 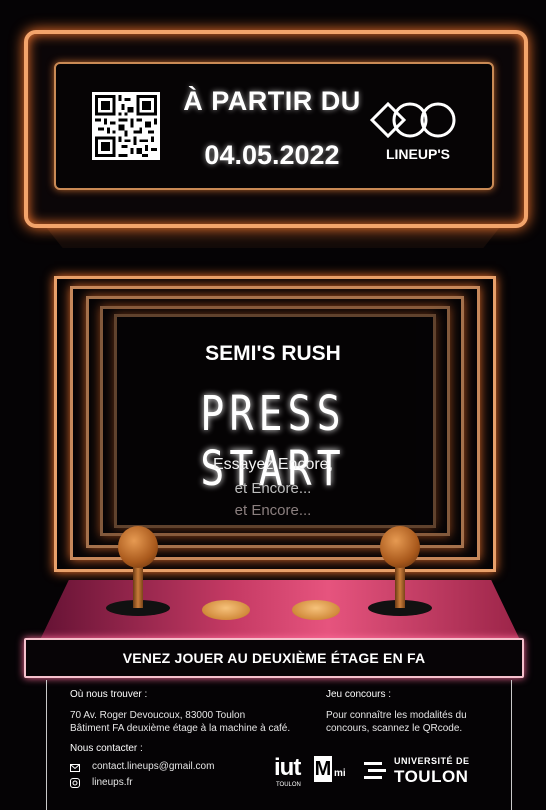 What do you see at coordinates (359, 694) in the screenshot?
I see `contest-title: Jeu concours :` at bounding box center [359, 694].